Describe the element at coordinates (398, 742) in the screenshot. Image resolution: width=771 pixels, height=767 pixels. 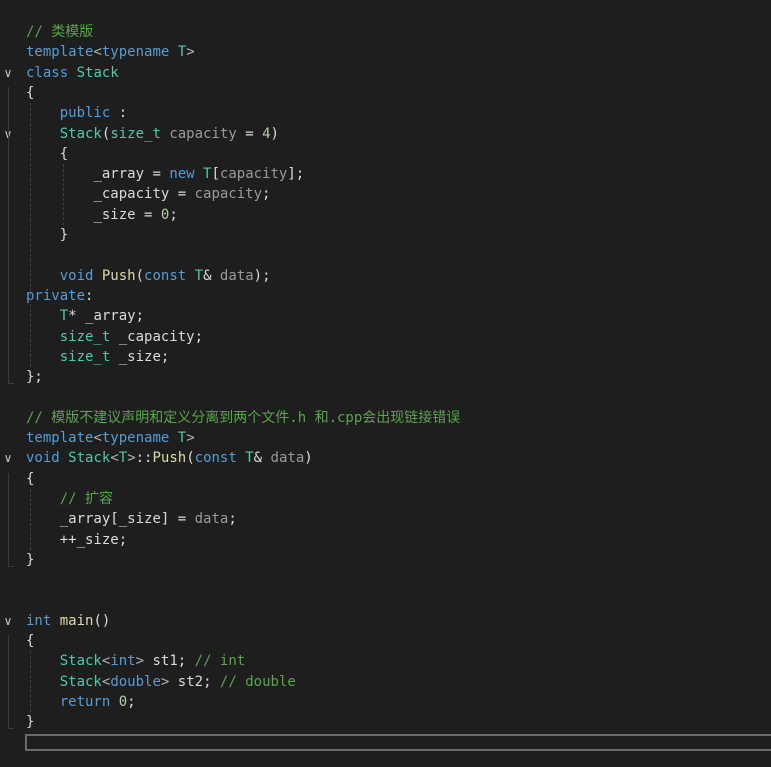
I see `horizontal-scrollbar` at that location.